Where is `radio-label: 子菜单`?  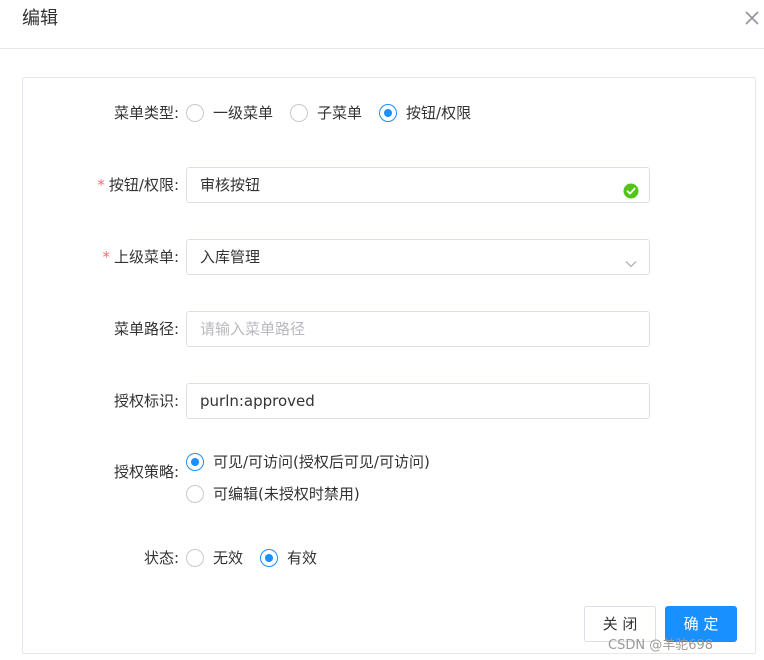
radio-label: 子菜单 is located at coordinates (340, 113).